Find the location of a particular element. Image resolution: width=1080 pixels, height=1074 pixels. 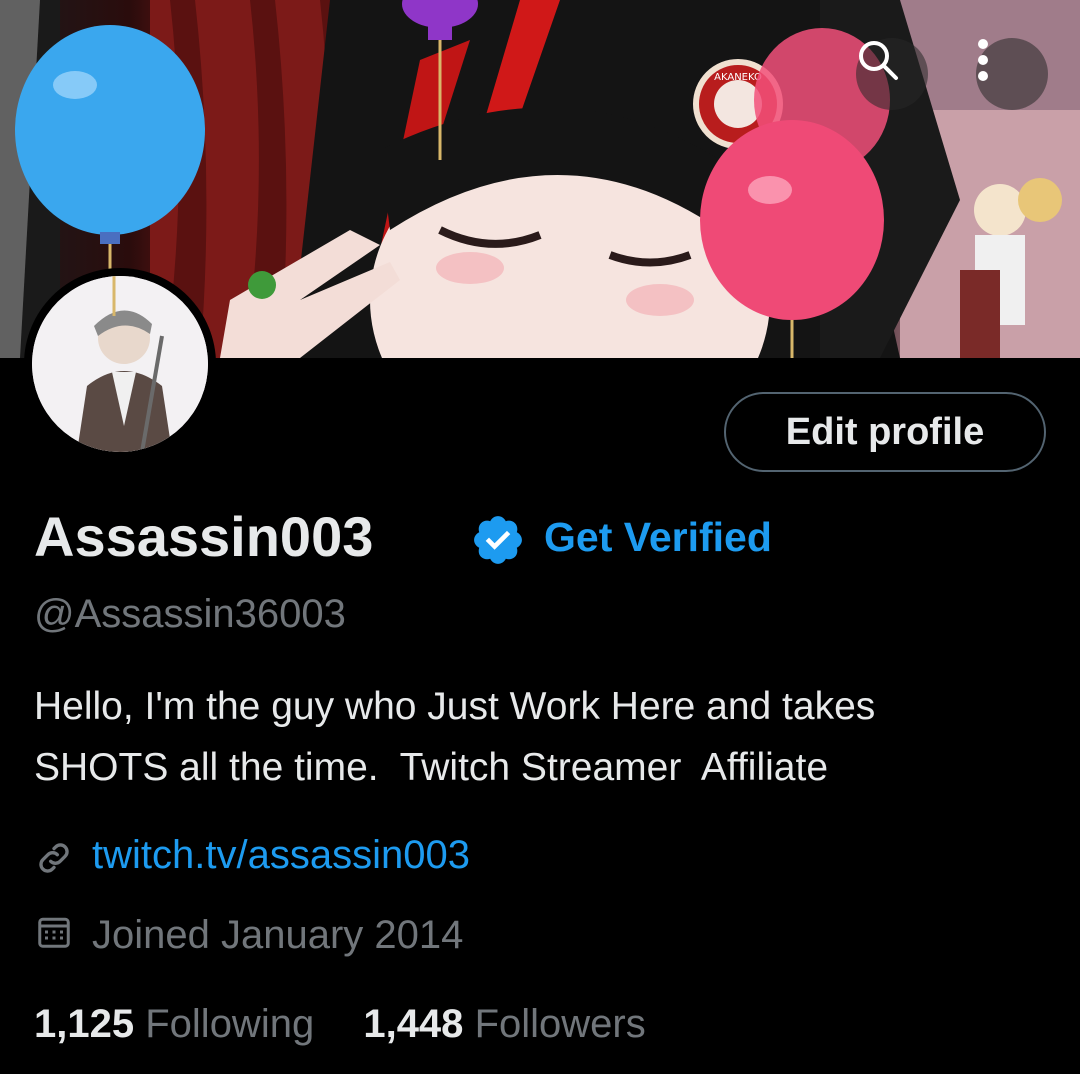

avatar-image is located at coordinates (120, 364).